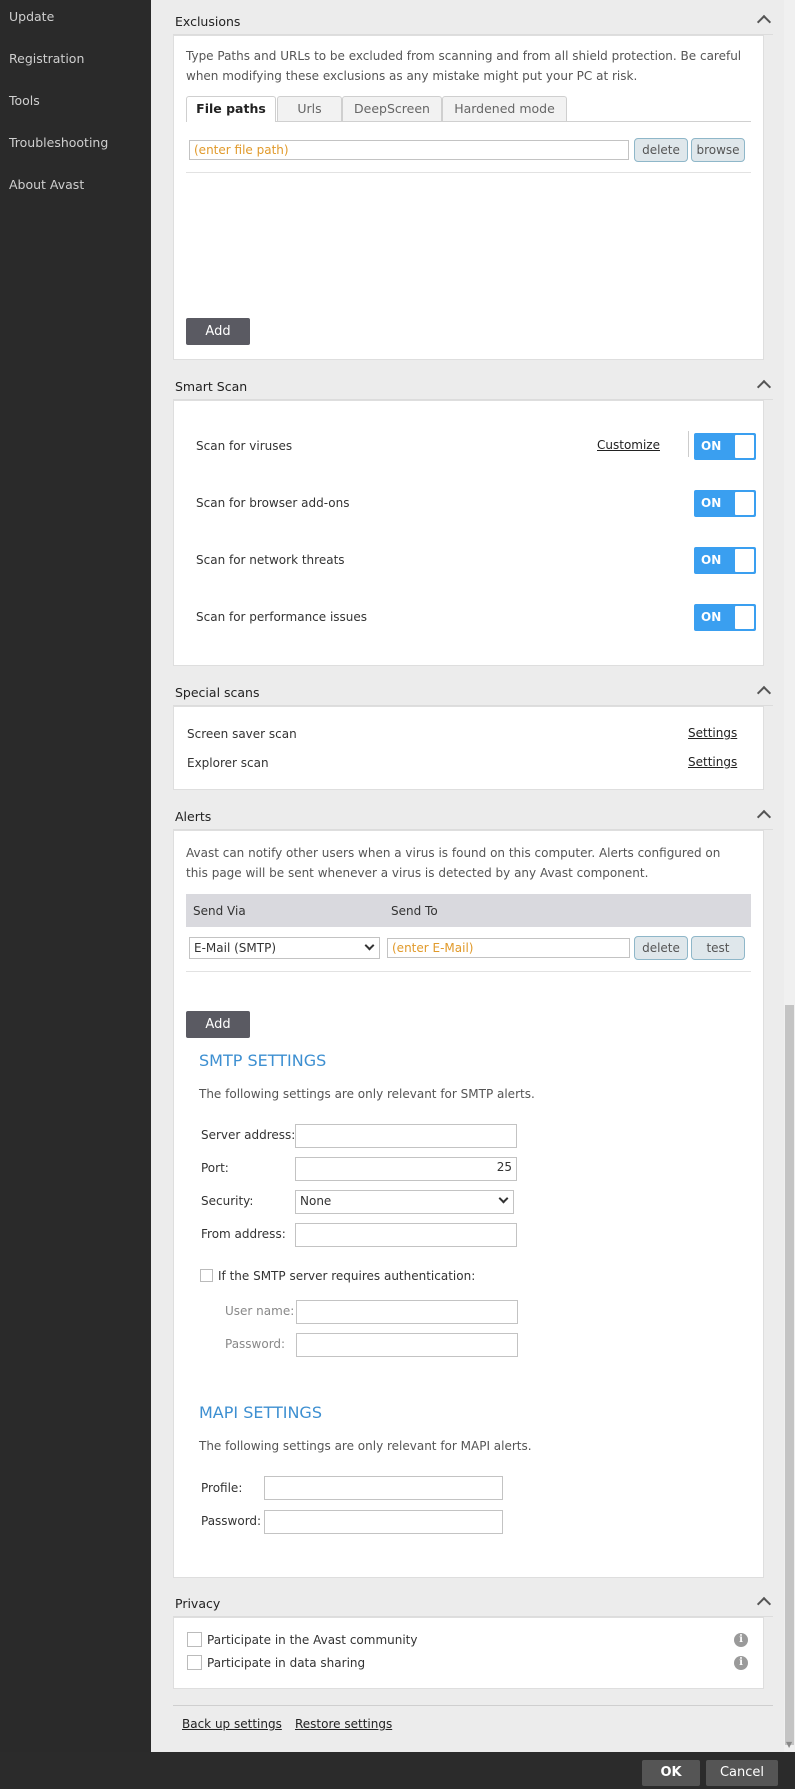 Image resolution: width=795 pixels, height=1789 pixels. What do you see at coordinates (725, 617) in the screenshot?
I see `scan-performance-toggle: ON` at bounding box center [725, 617].